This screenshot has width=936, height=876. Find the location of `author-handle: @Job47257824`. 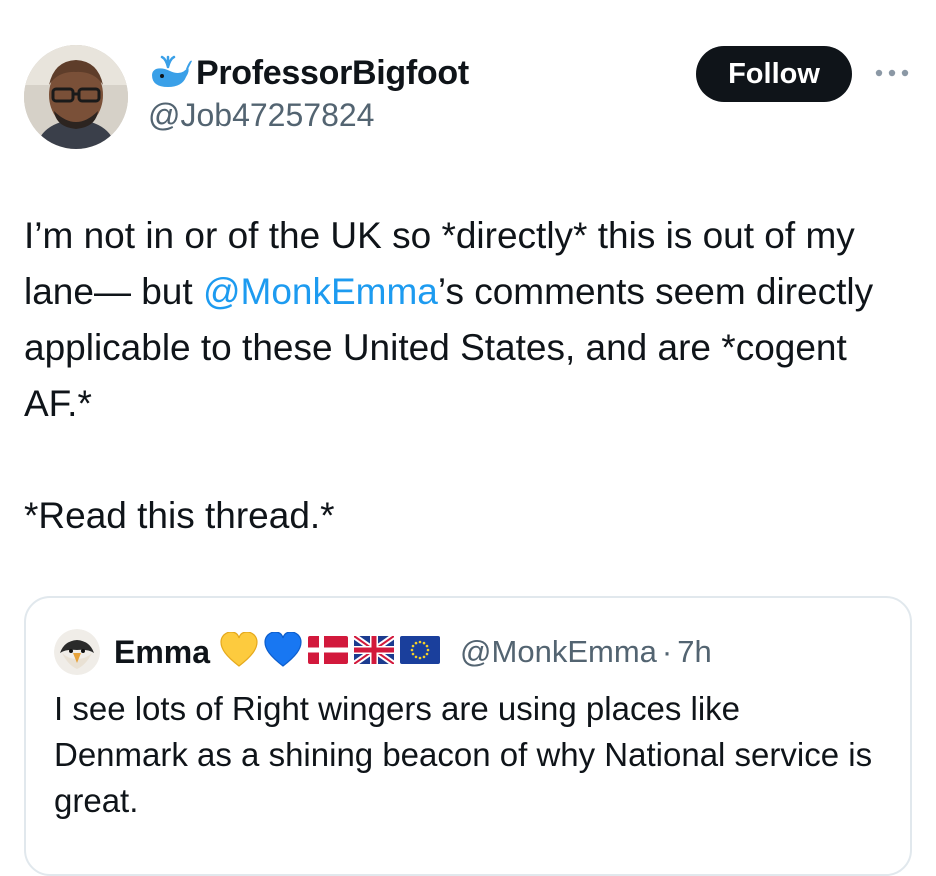

author-handle: @Job47257824 is located at coordinates (261, 115).